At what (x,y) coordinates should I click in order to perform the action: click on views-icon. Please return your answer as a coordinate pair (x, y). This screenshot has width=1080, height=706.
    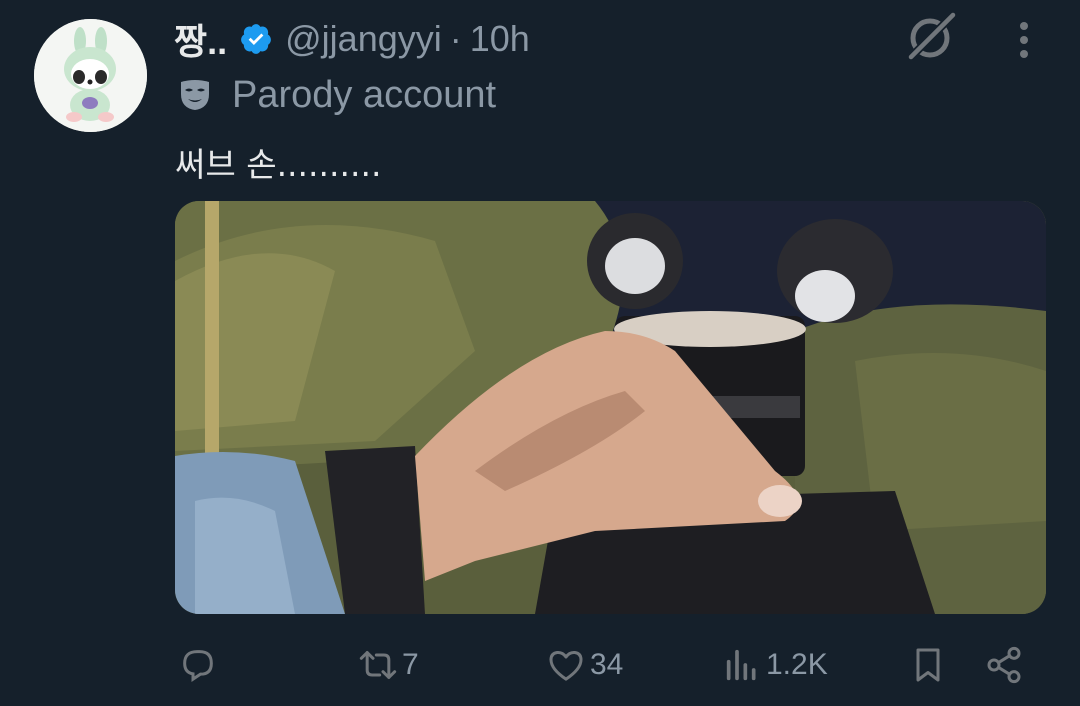
    Looking at the image, I should click on (741, 665).